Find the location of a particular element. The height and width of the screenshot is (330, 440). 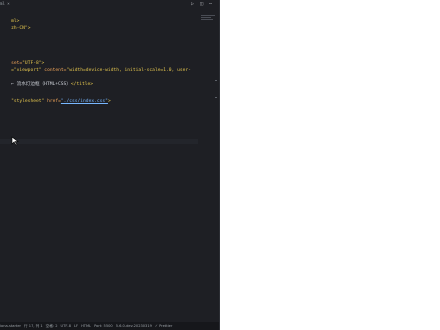

mouse-pointer-icon is located at coordinates (15, 141).